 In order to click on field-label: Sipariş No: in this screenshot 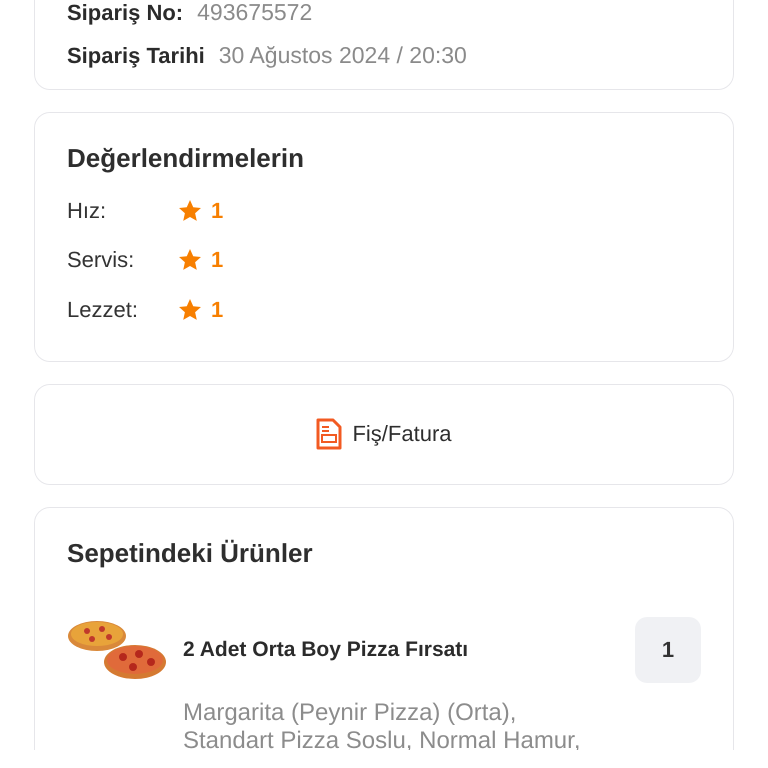, I will do `click(125, 13)`.